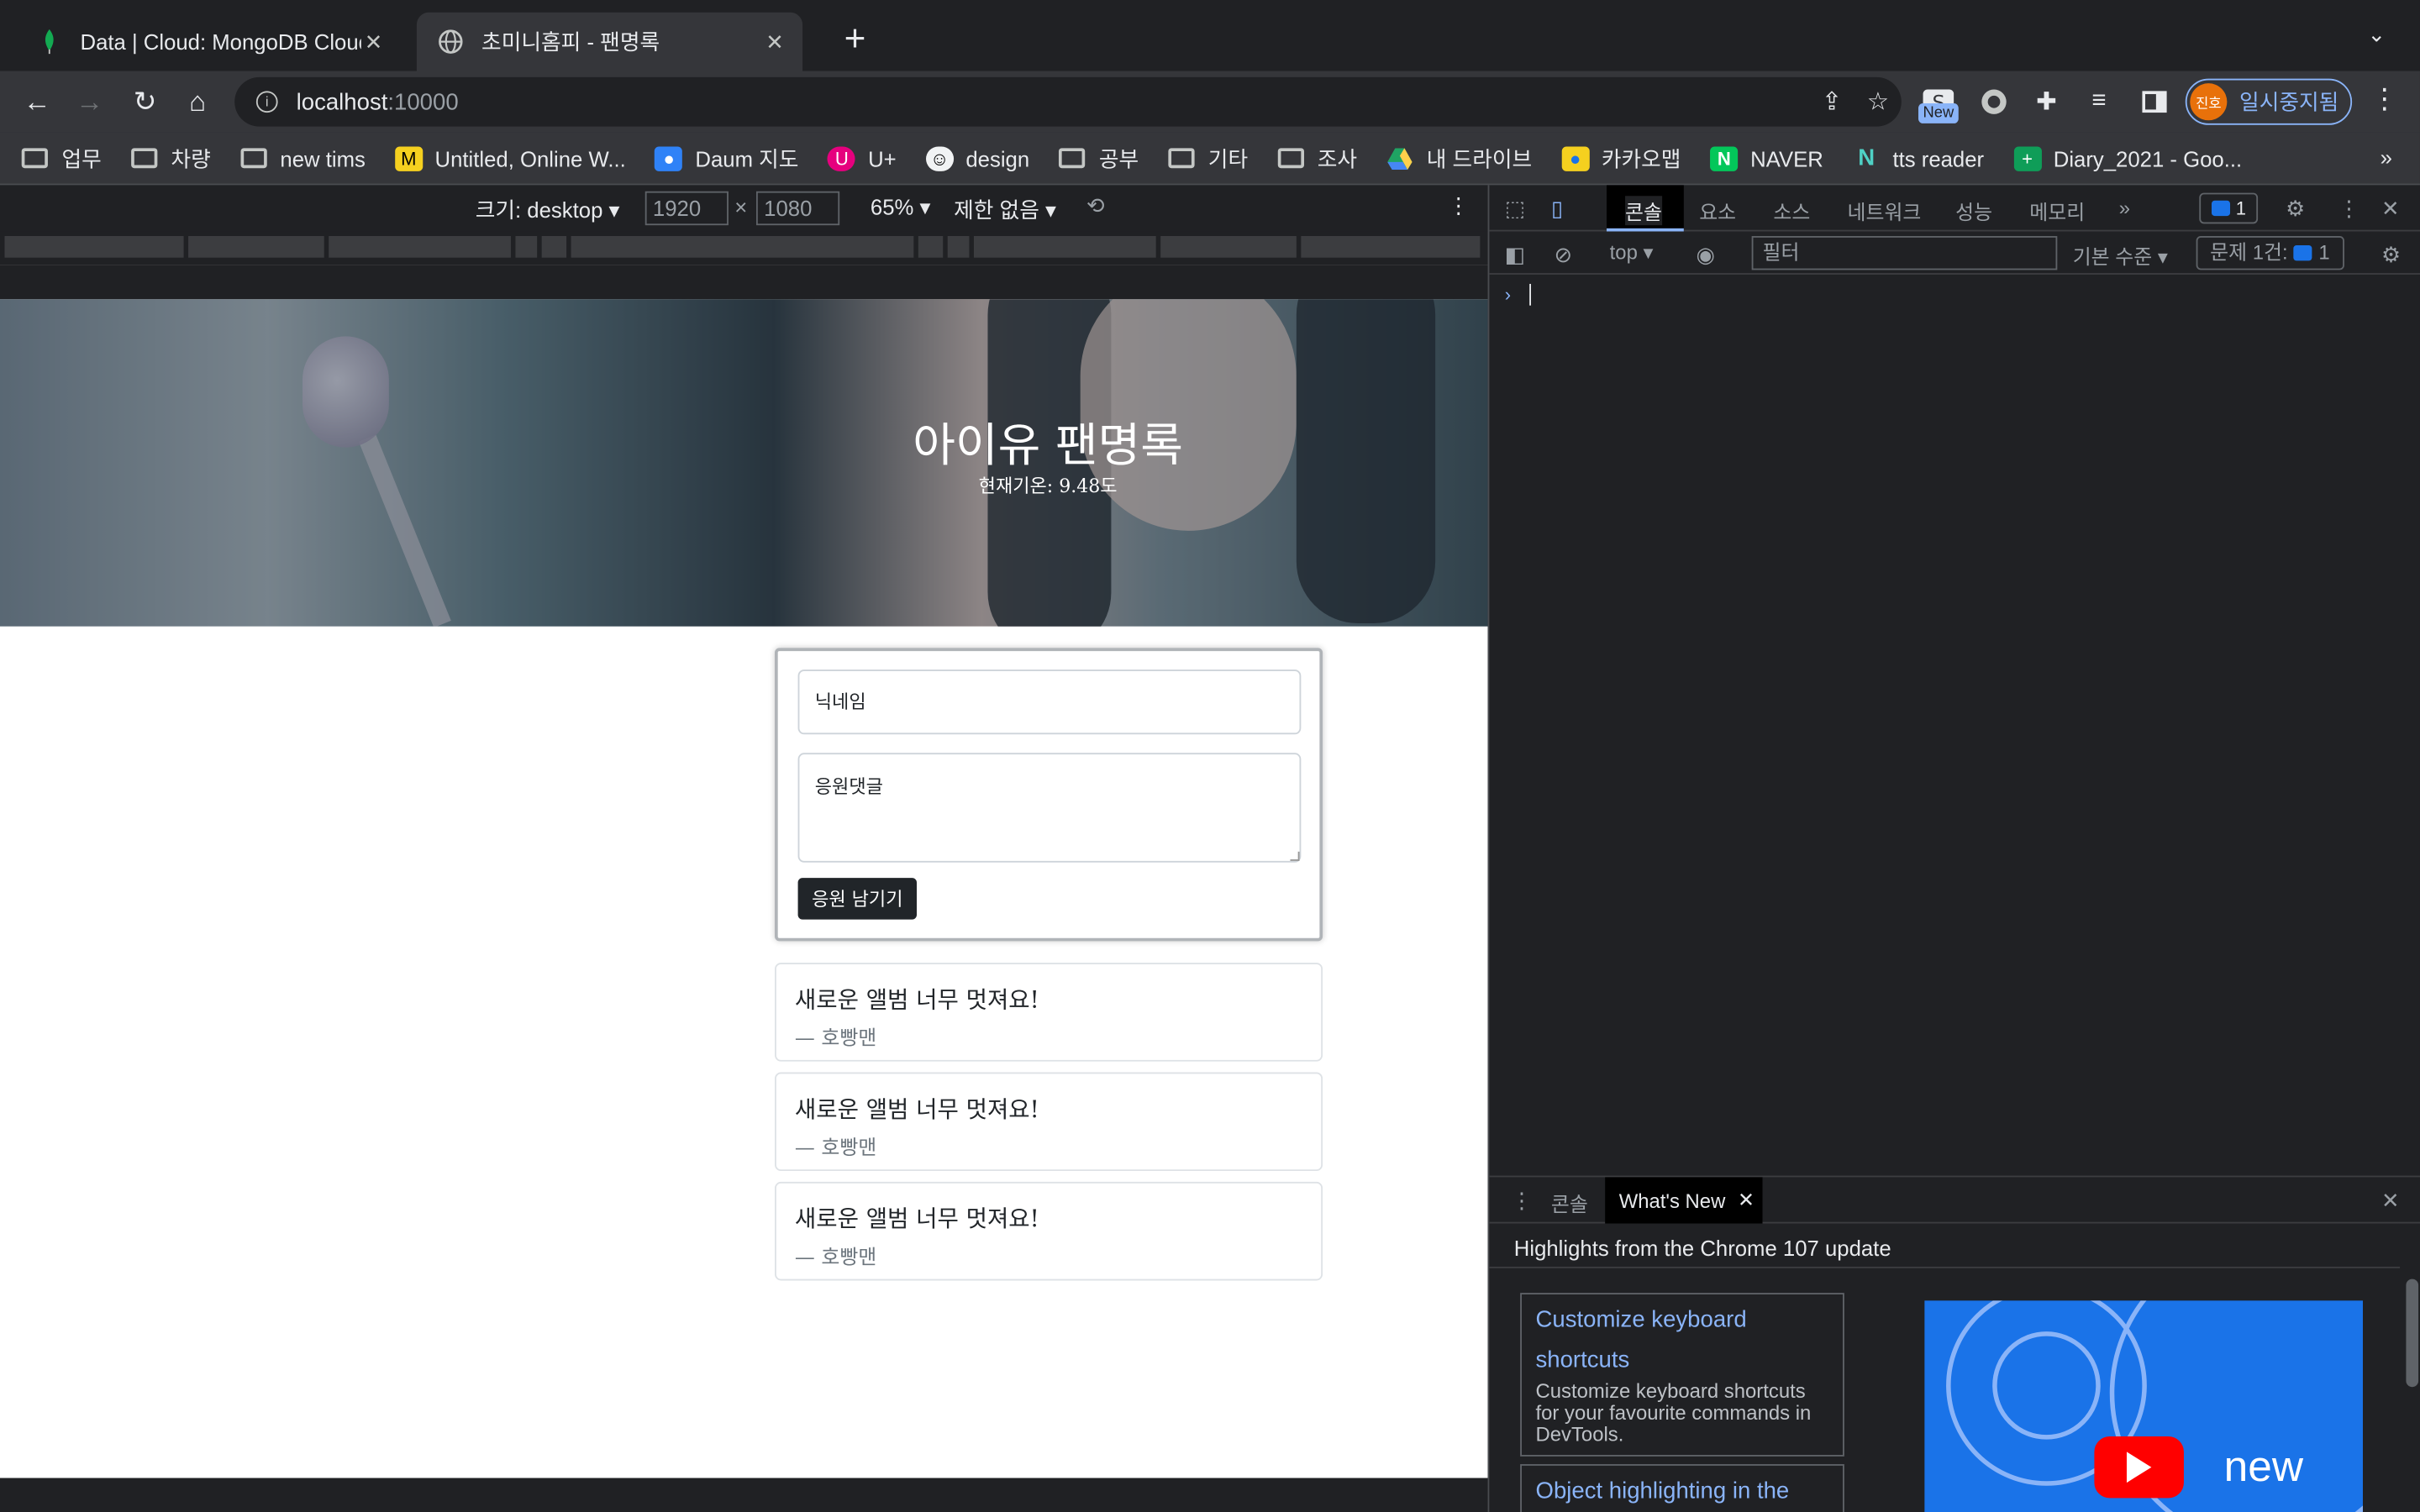 Image resolution: width=2420 pixels, height=1512 pixels. Describe the element at coordinates (916, 1109) in the screenshot. I see `comment-message: 새로운 앨범 너무 멋져요!` at that location.